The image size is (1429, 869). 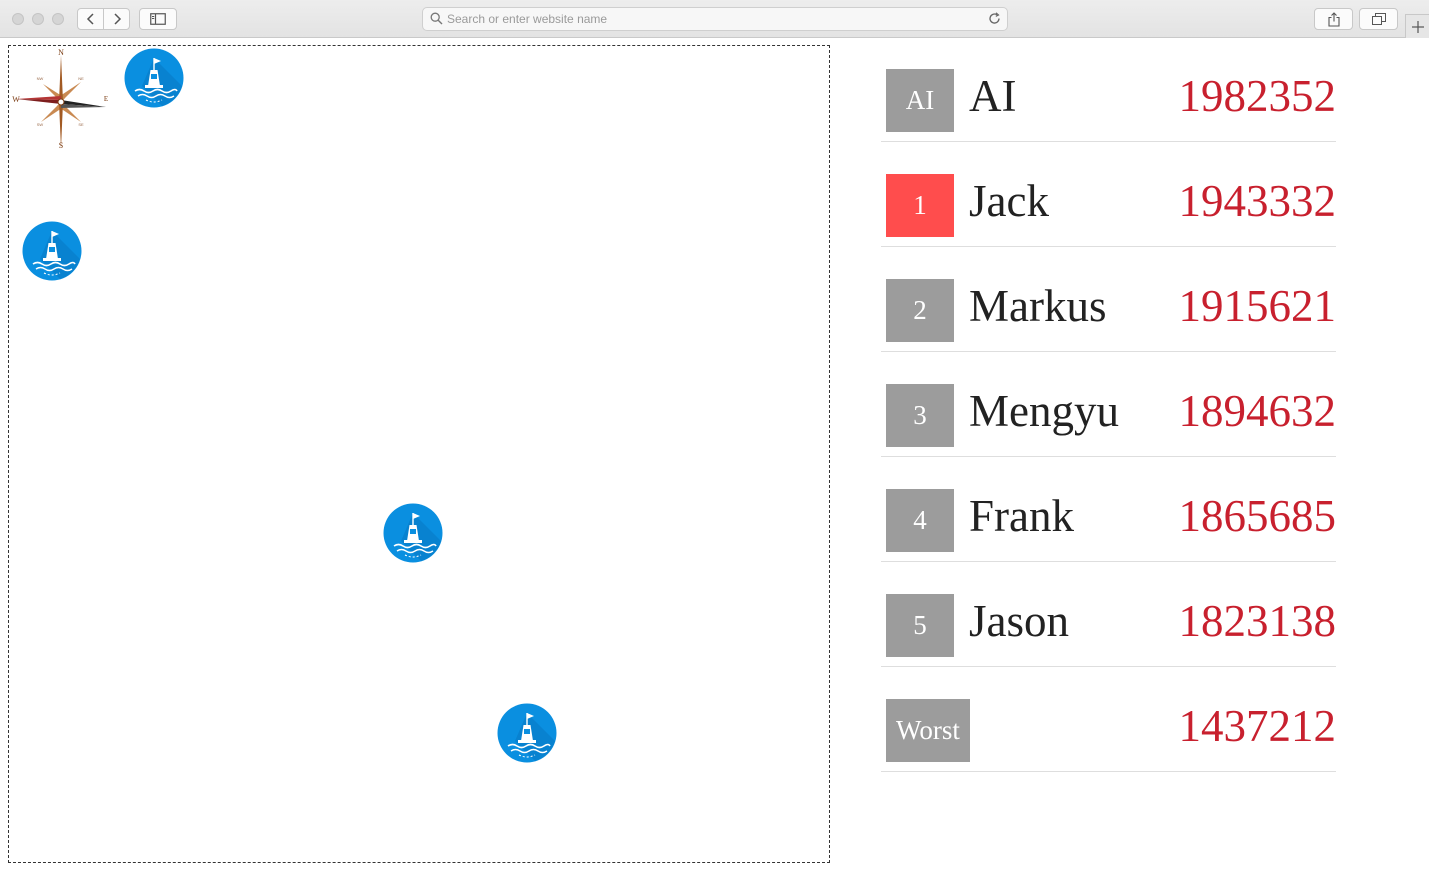 I want to click on sidebar-icon, so click(x=158, y=19).